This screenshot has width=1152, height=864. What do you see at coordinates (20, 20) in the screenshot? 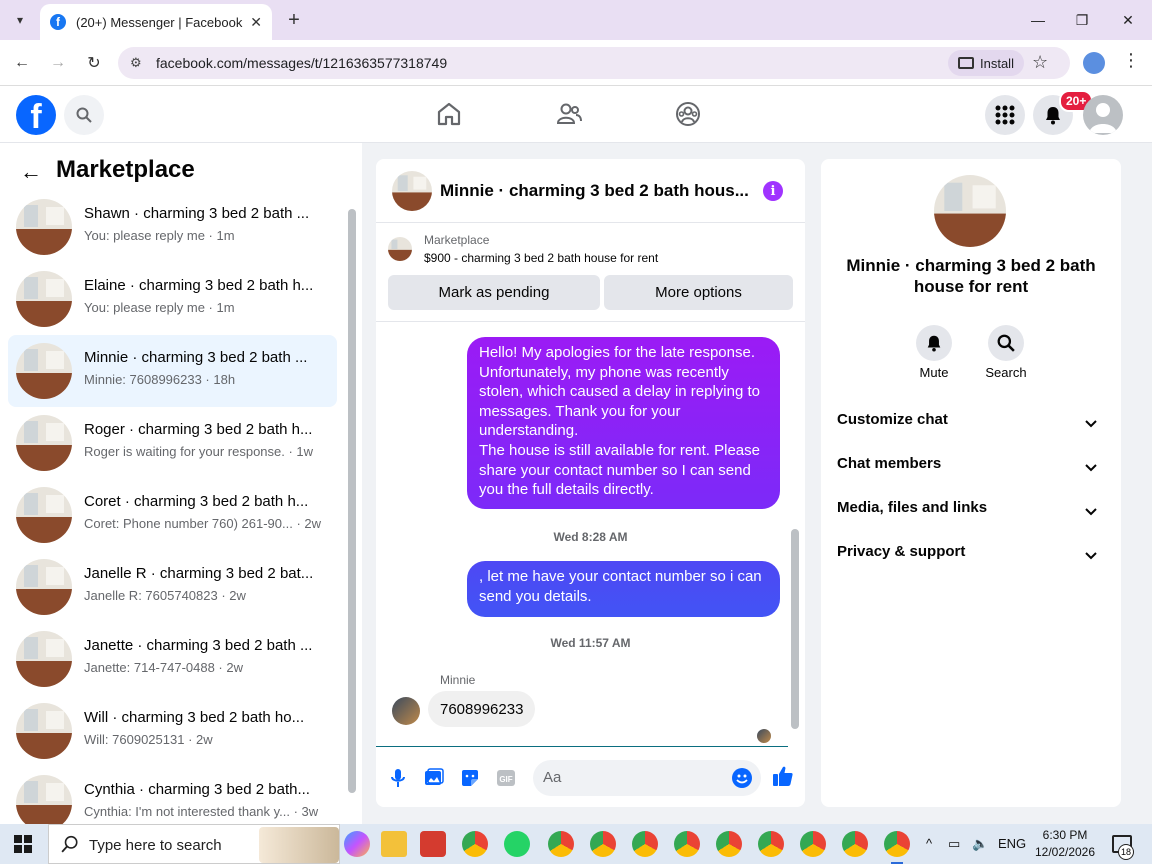
I see `tab-search-dropdown: ▾` at bounding box center [20, 20].